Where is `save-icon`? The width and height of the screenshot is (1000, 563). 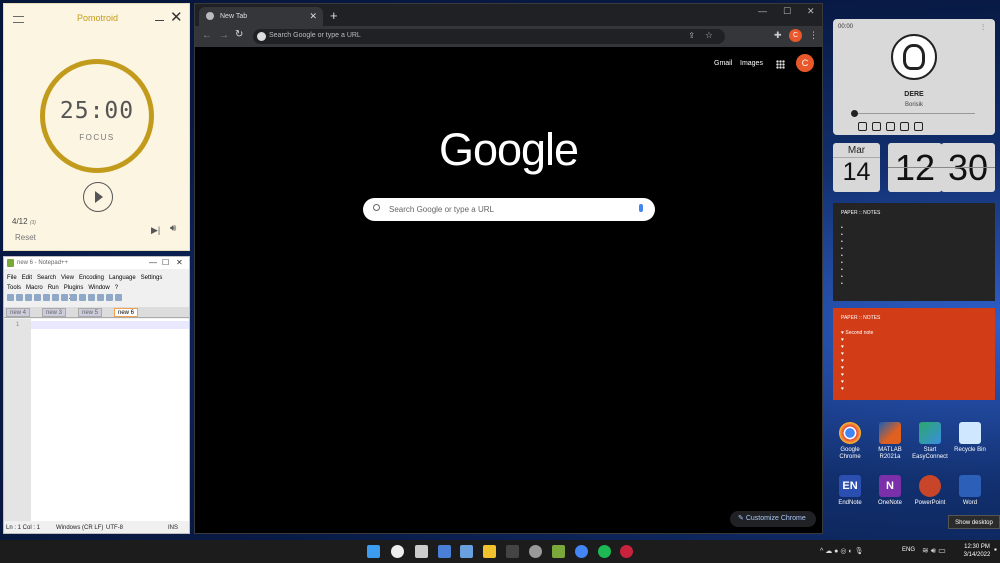
save-icon is located at coordinates (28, 297).